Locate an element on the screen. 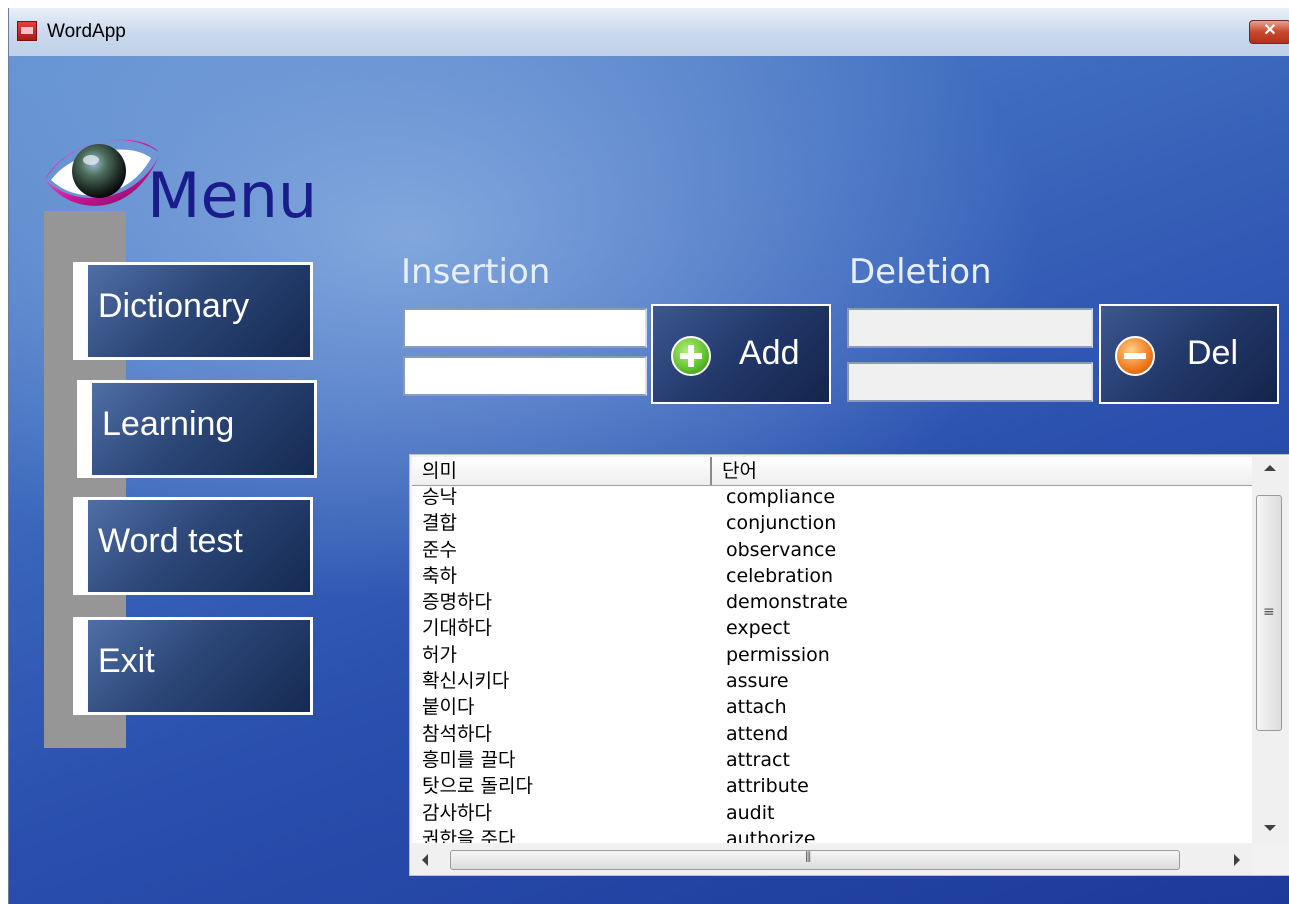 This screenshot has height=904, width=1289. word-cell: attract is located at coordinates (758, 759).